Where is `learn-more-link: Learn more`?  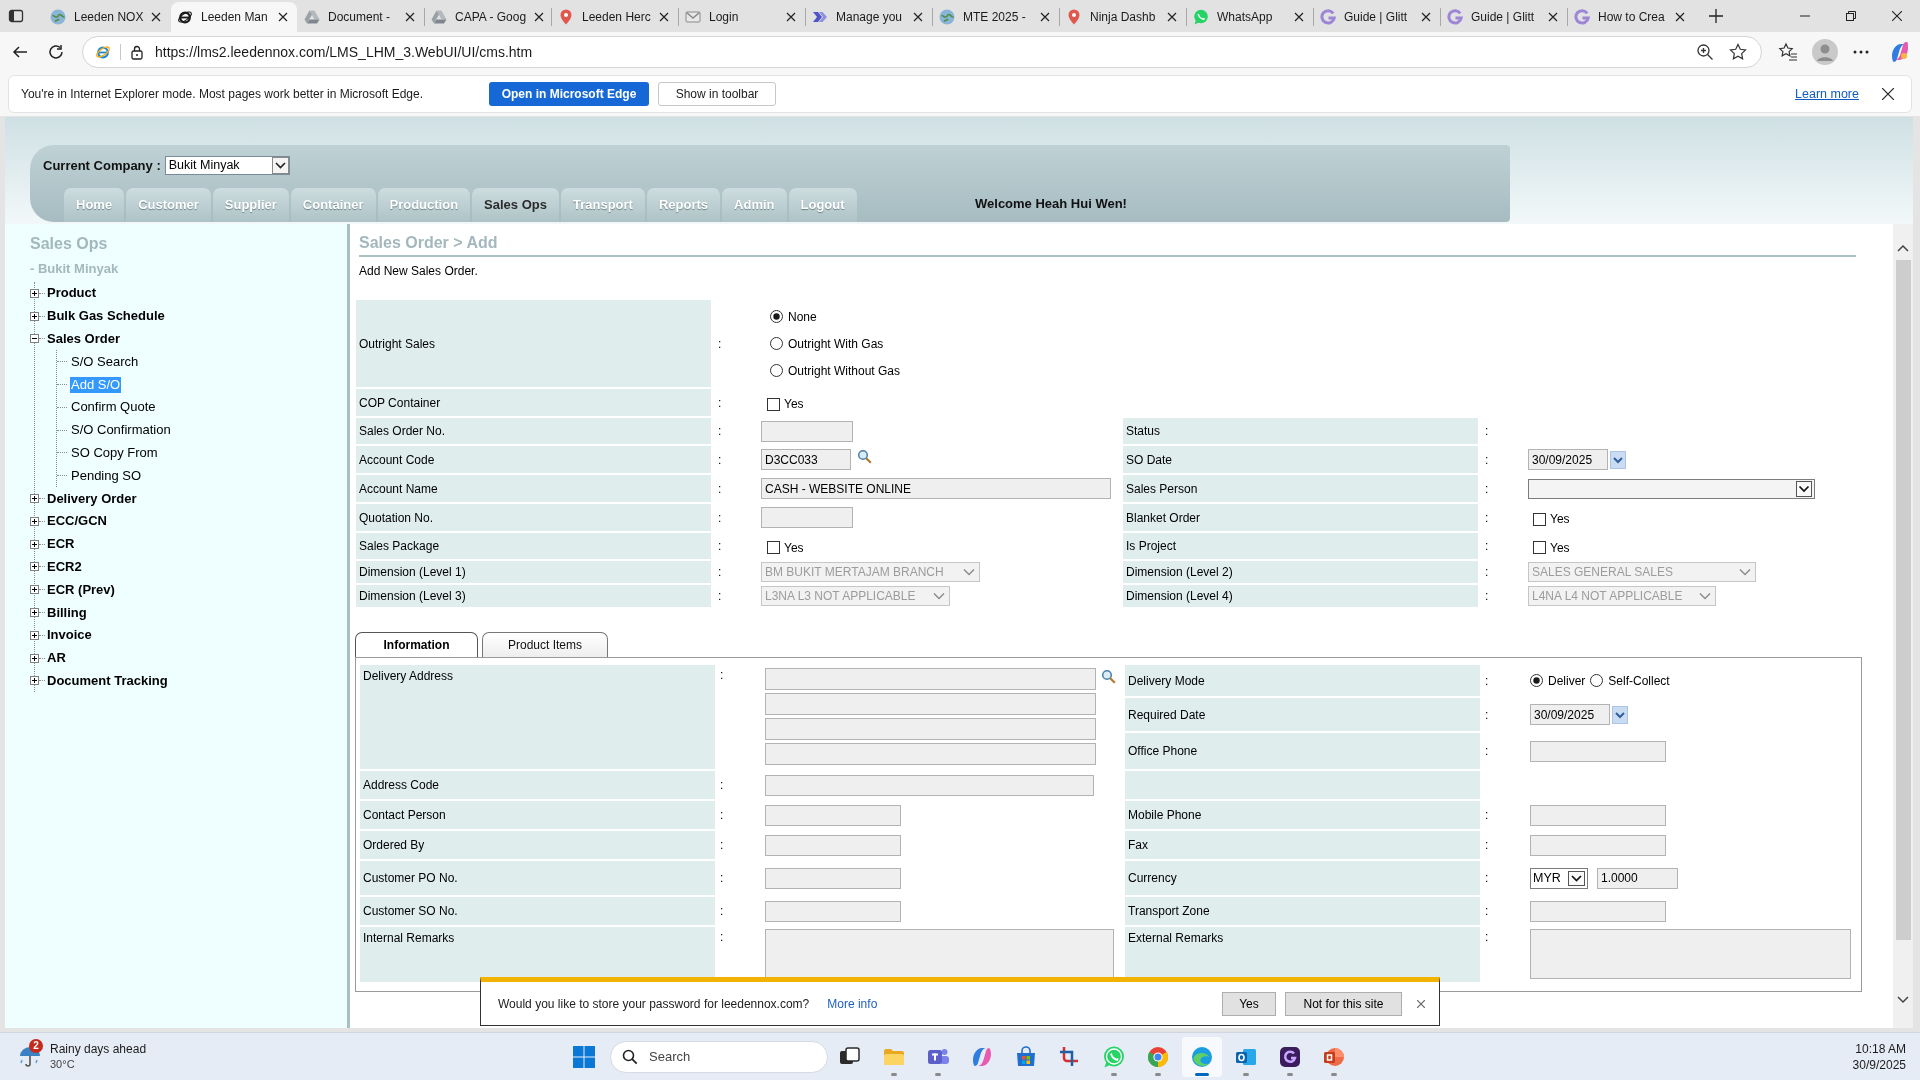 learn-more-link: Learn more is located at coordinates (1827, 94).